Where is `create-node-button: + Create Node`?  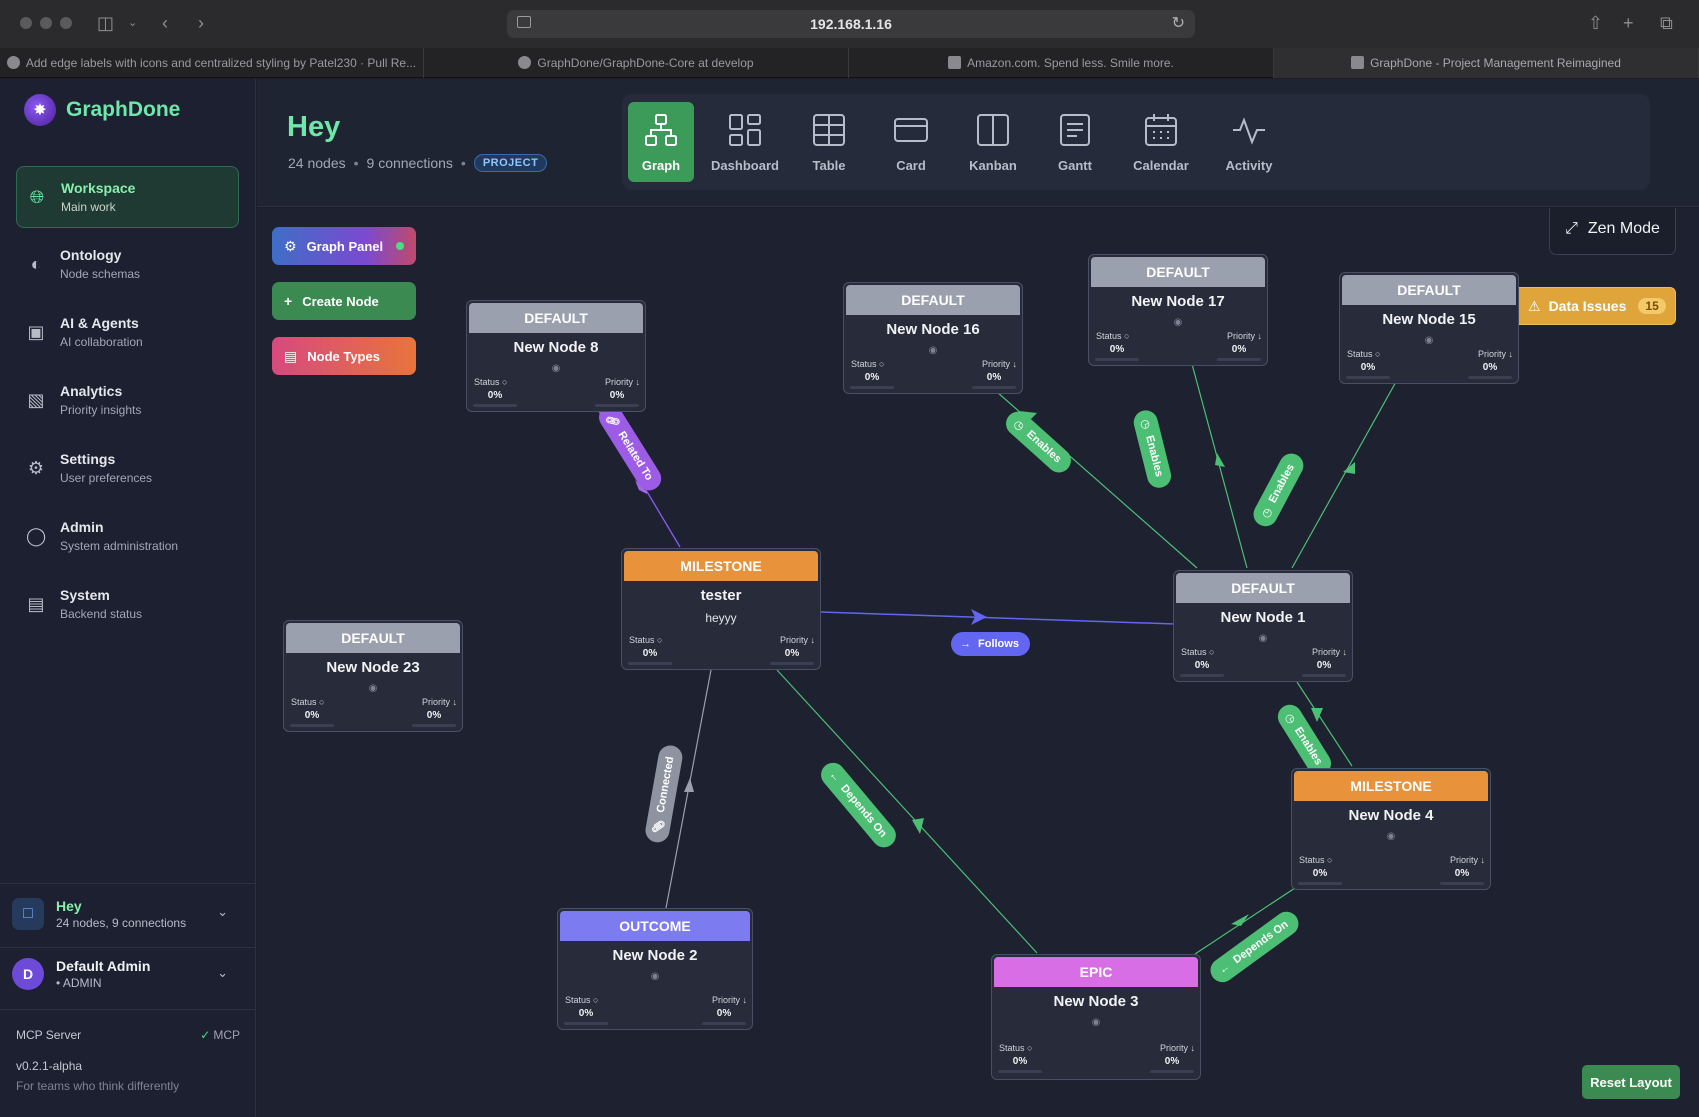
create-node-button: + Create Node is located at coordinates (344, 301).